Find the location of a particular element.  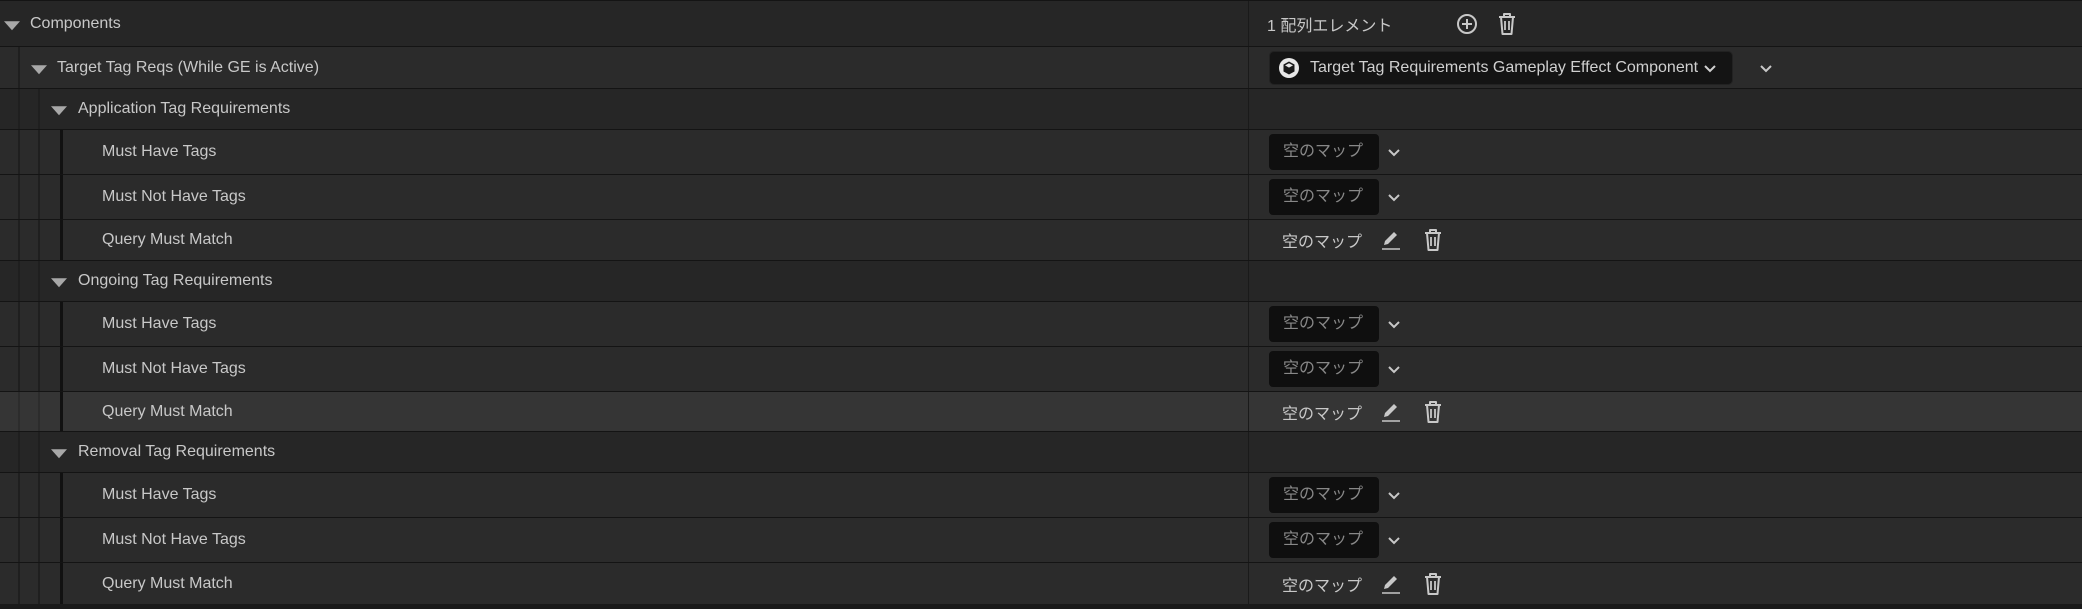

component-element-label: Target Tag Reqs (While GE is Active) is located at coordinates (188, 67).